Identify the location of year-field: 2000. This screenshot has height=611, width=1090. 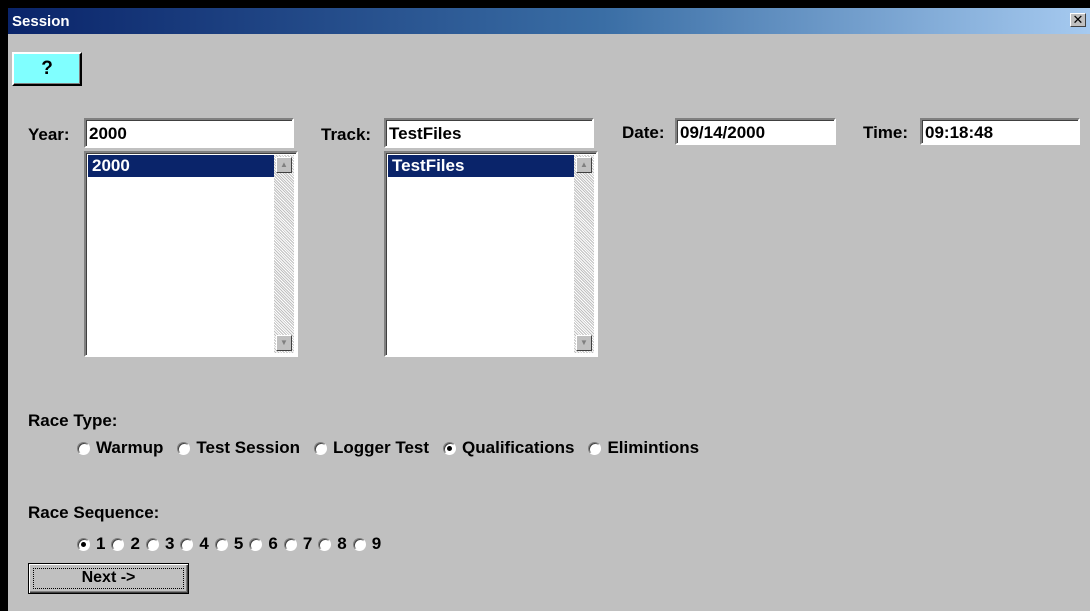
(189, 133).